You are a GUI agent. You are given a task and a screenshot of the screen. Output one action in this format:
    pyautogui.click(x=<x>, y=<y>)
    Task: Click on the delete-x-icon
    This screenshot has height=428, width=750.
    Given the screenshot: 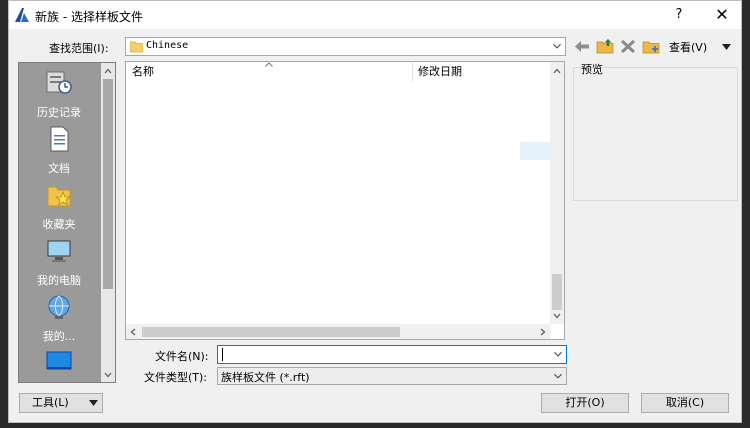 What is the action you would take?
    pyautogui.click(x=628, y=46)
    